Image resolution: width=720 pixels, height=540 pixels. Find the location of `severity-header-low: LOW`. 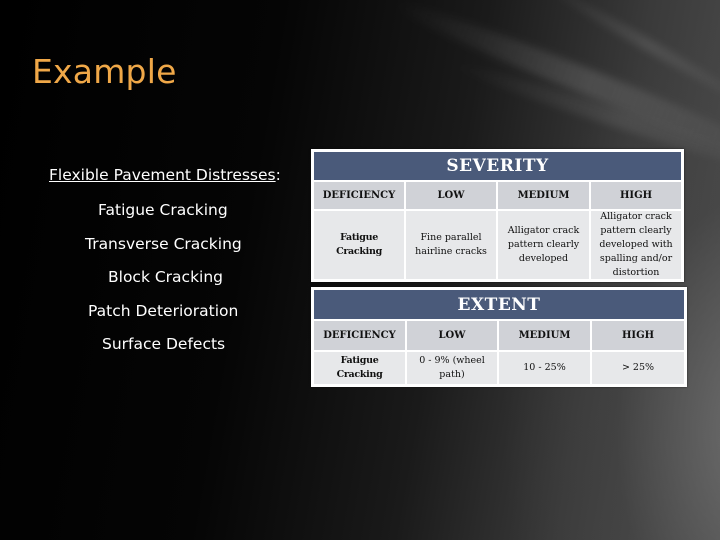

severity-header-low: LOW is located at coordinates (451, 195).